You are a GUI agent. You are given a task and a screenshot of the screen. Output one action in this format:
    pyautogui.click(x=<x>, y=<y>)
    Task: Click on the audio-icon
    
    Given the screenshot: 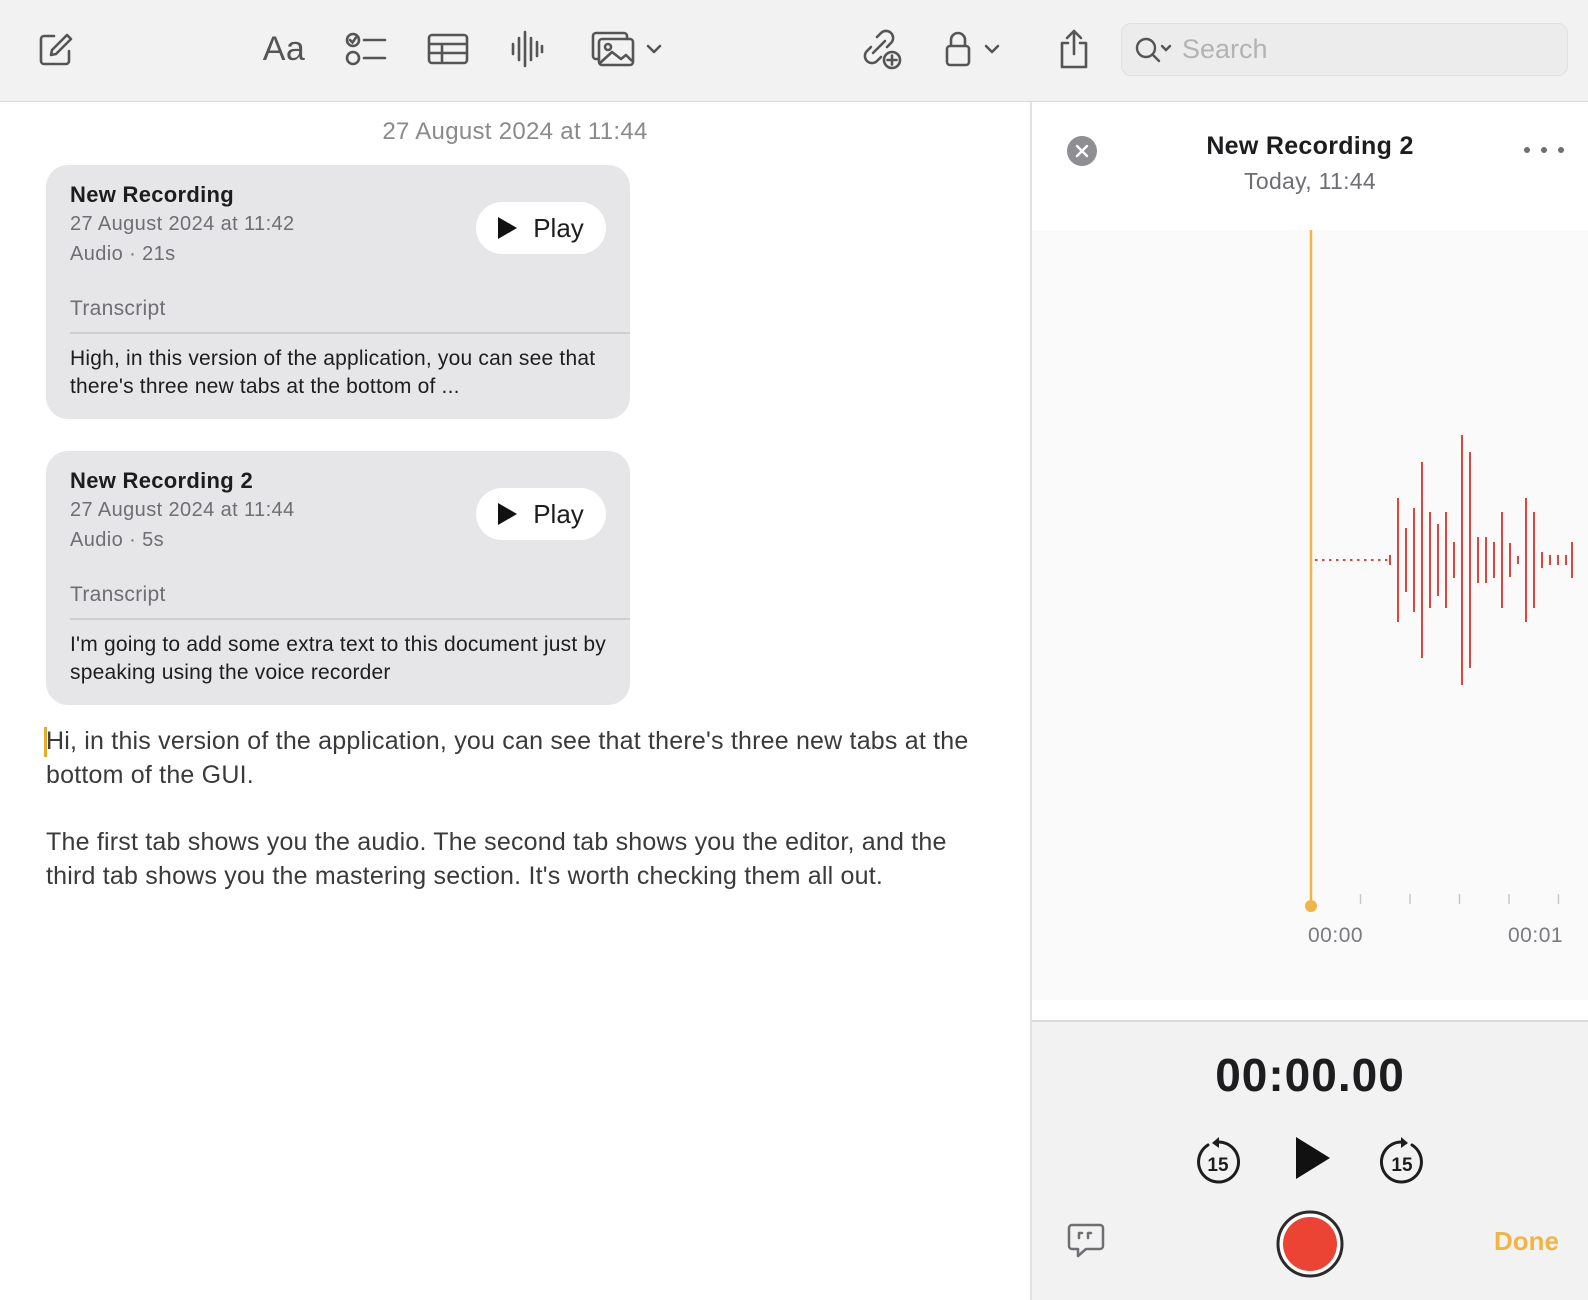 What is the action you would take?
    pyautogui.click(x=527, y=49)
    